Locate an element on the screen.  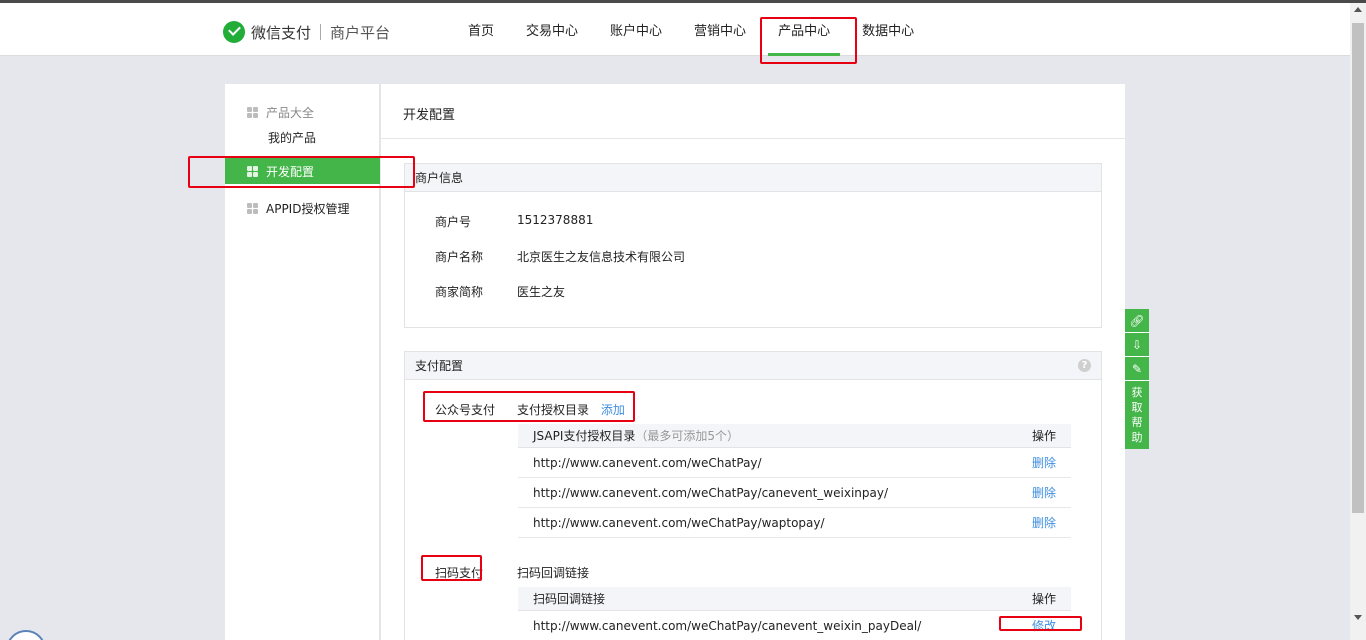
brand-logo: 微信支付 商户平台 is located at coordinates (306, 32).